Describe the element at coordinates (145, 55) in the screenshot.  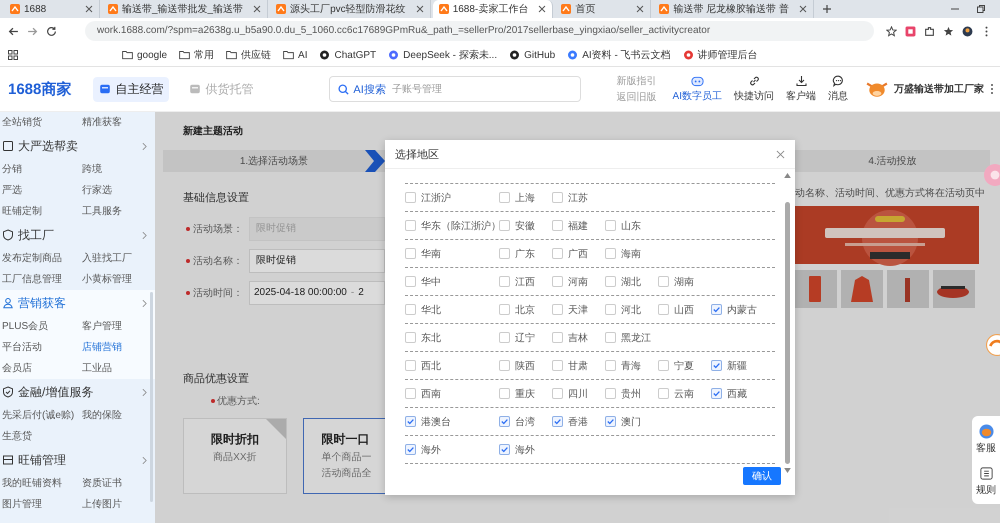
I see `bookmark: google` at that location.